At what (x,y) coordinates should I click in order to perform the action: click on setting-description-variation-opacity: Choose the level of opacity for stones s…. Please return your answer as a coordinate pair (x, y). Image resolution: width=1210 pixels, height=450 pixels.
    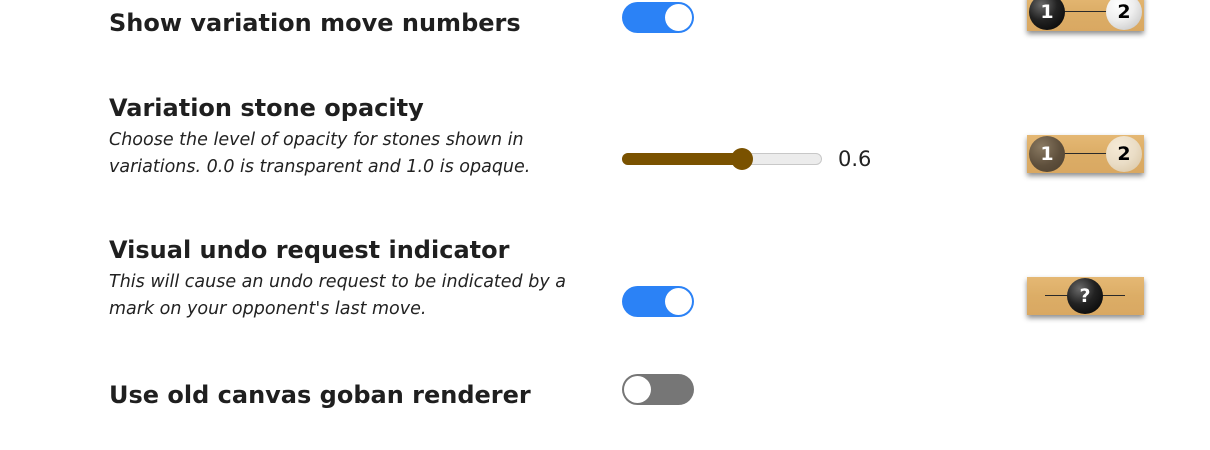
    Looking at the image, I should click on (320, 153).